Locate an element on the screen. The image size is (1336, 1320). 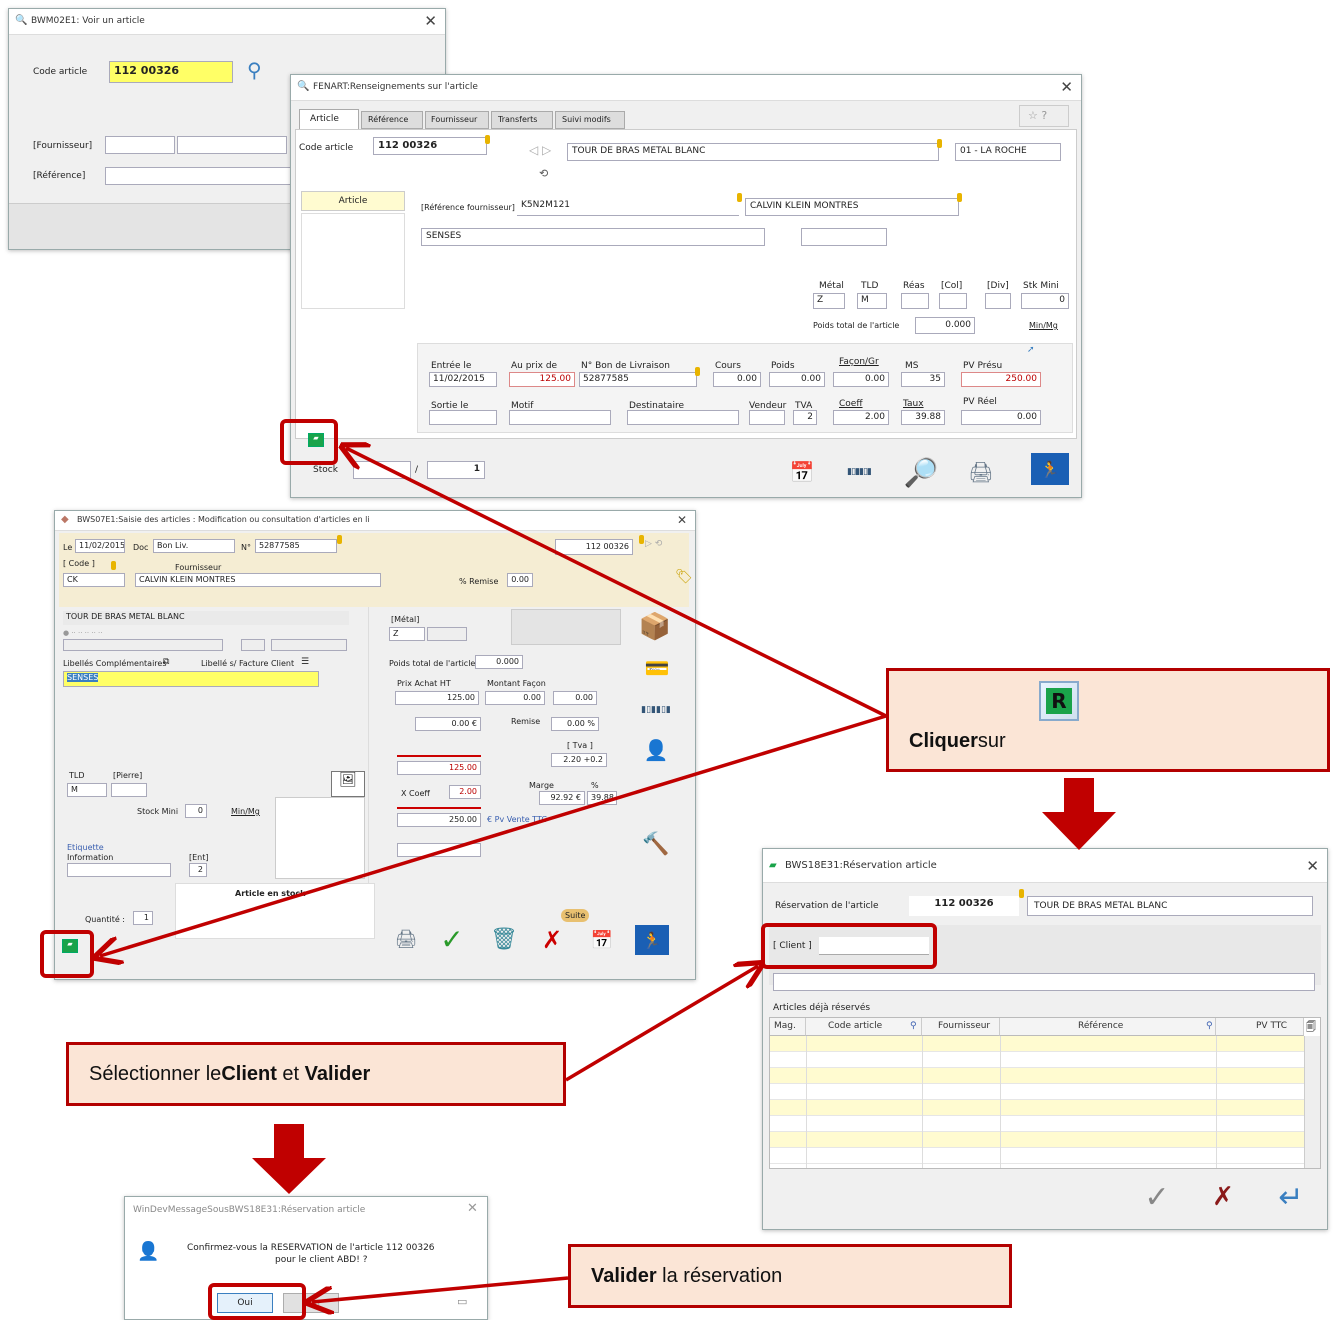
ent-field: 2 is located at coordinates (198, 870).